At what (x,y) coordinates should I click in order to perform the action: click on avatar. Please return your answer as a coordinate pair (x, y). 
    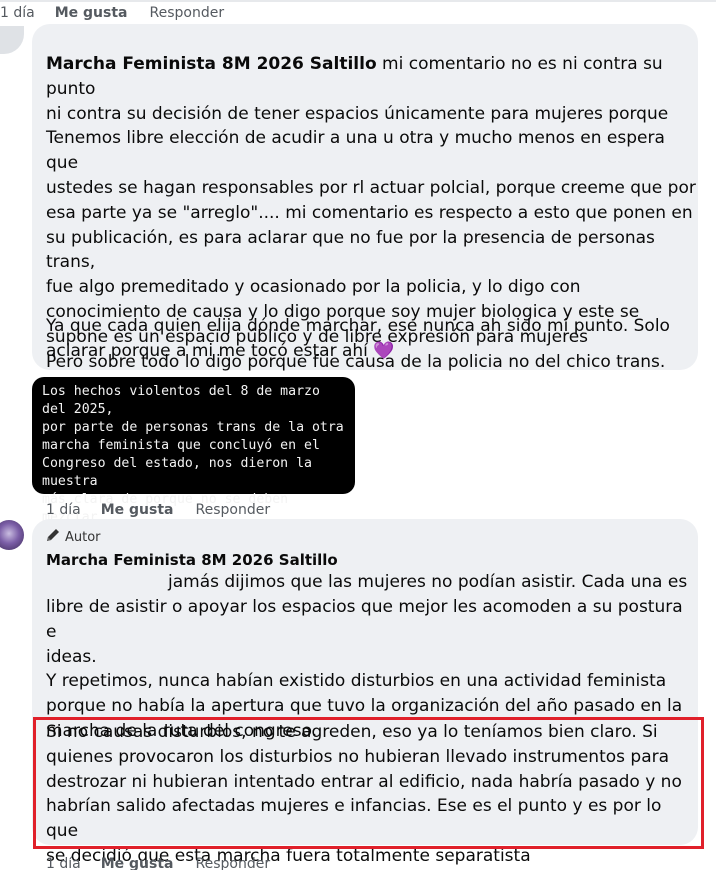
    Looking at the image, I should click on (12, 40).